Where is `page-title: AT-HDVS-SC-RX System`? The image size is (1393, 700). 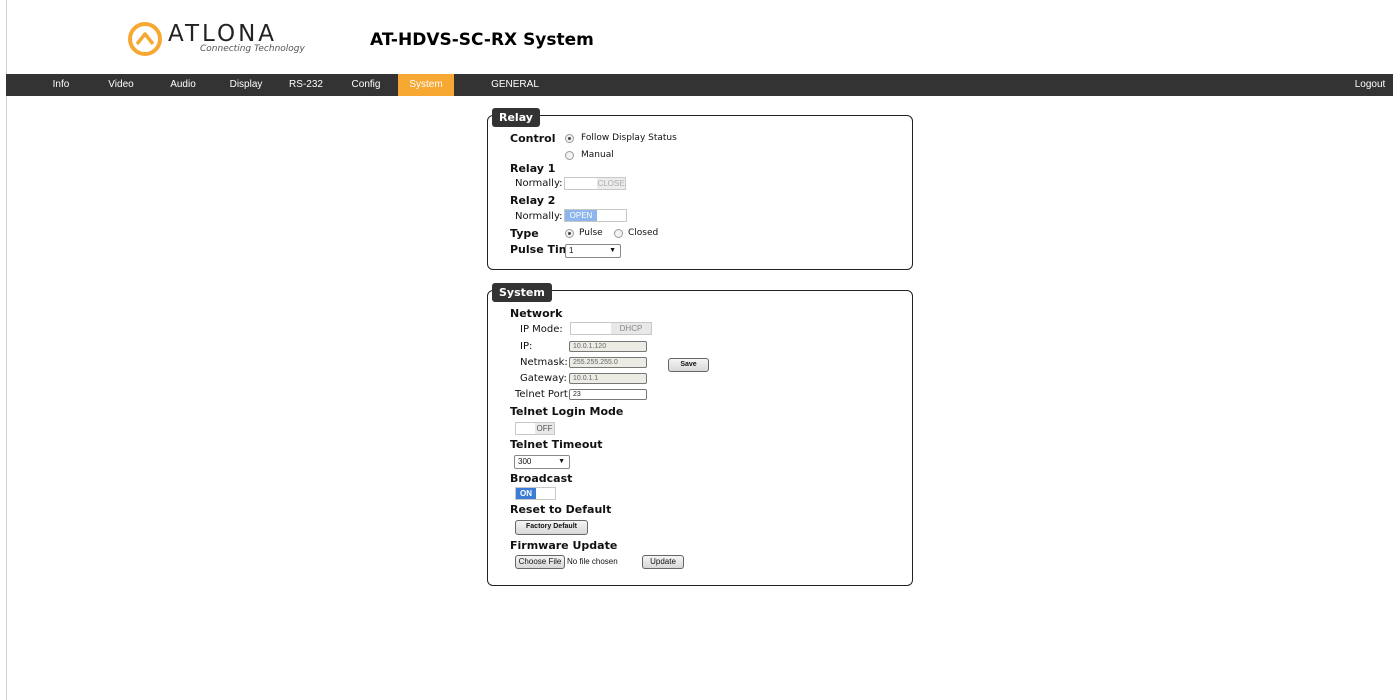
page-title: AT-HDVS-SC-RX System is located at coordinates (482, 40).